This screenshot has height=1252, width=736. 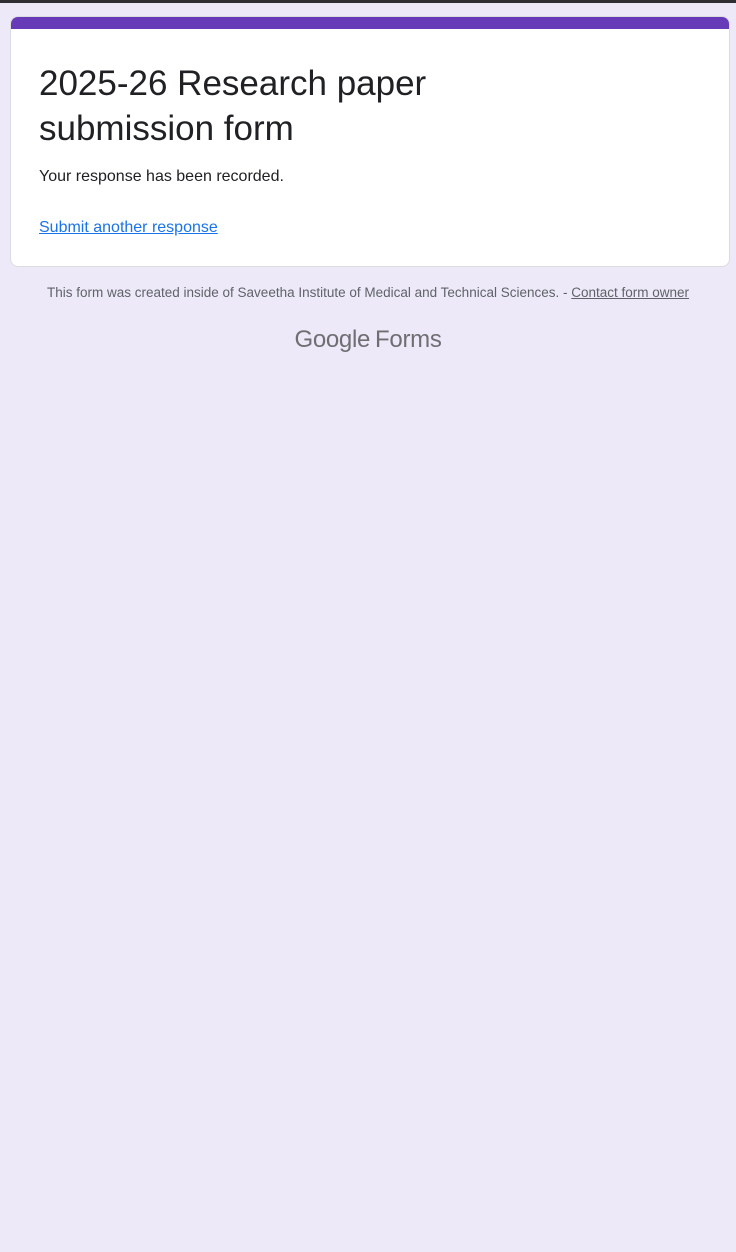 What do you see at coordinates (161, 176) in the screenshot?
I see `confirmation-message: Your response has been recorded.` at bounding box center [161, 176].